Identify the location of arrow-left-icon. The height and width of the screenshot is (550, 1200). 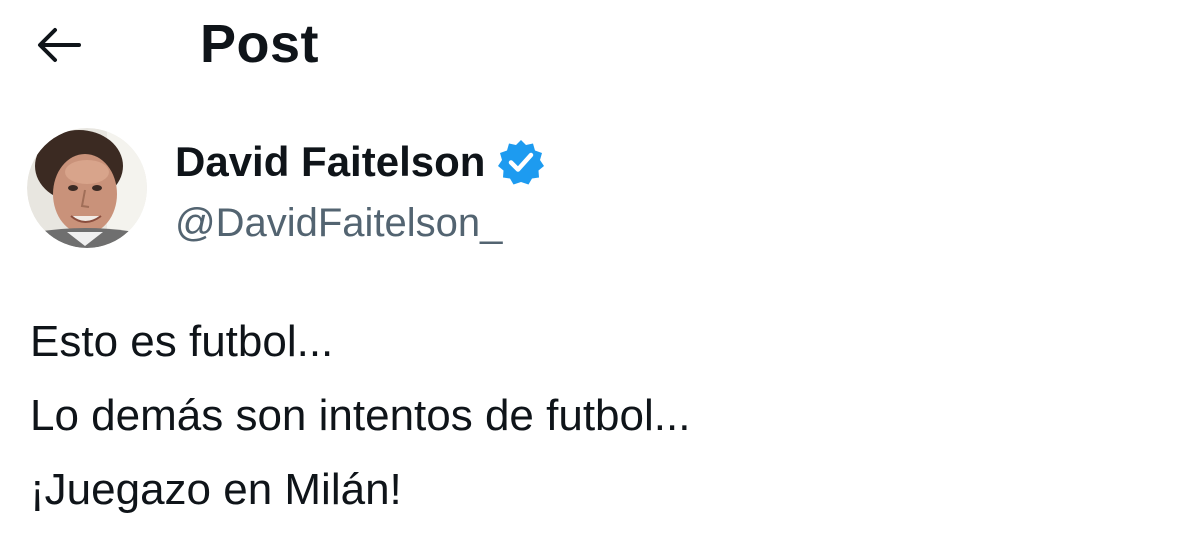
(59, 45).